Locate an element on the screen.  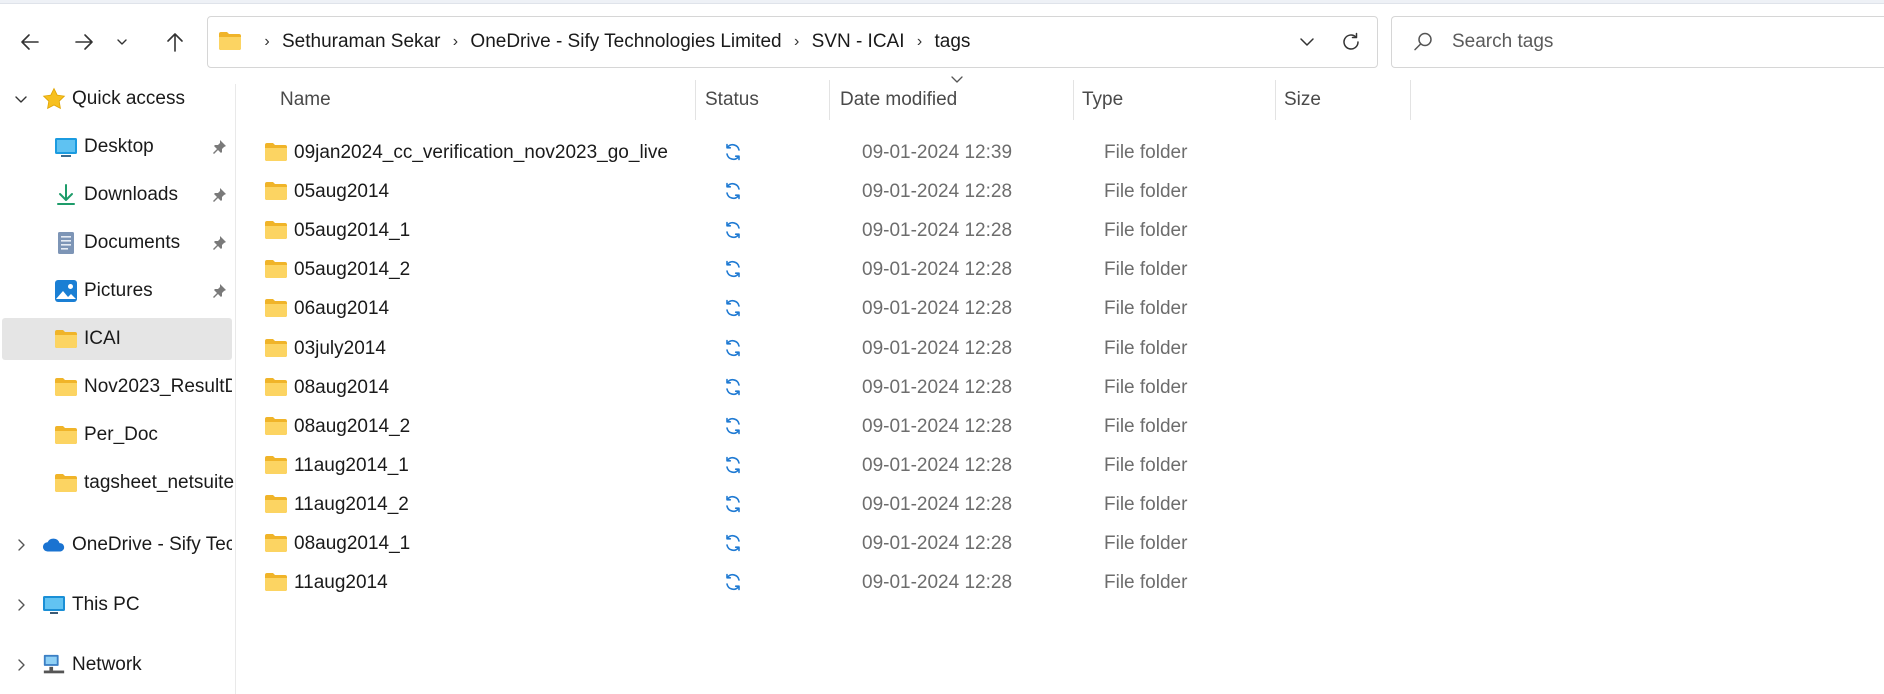
nav-item-label: Nov2023_ResultDa is located at coordinates (158, 386).